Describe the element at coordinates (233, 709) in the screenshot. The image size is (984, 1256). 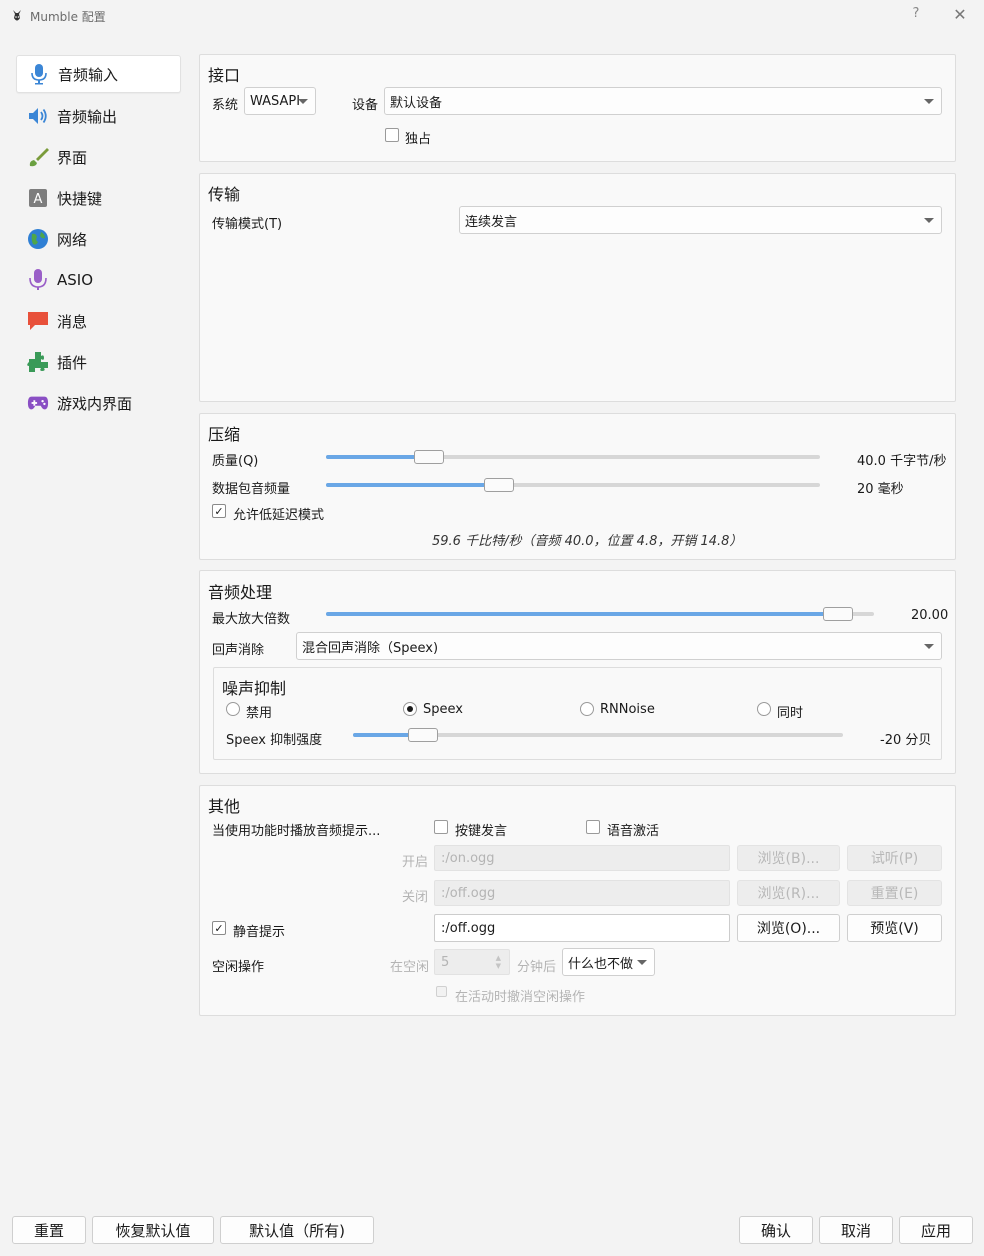
I see `noise-disabled-radio` at that location.